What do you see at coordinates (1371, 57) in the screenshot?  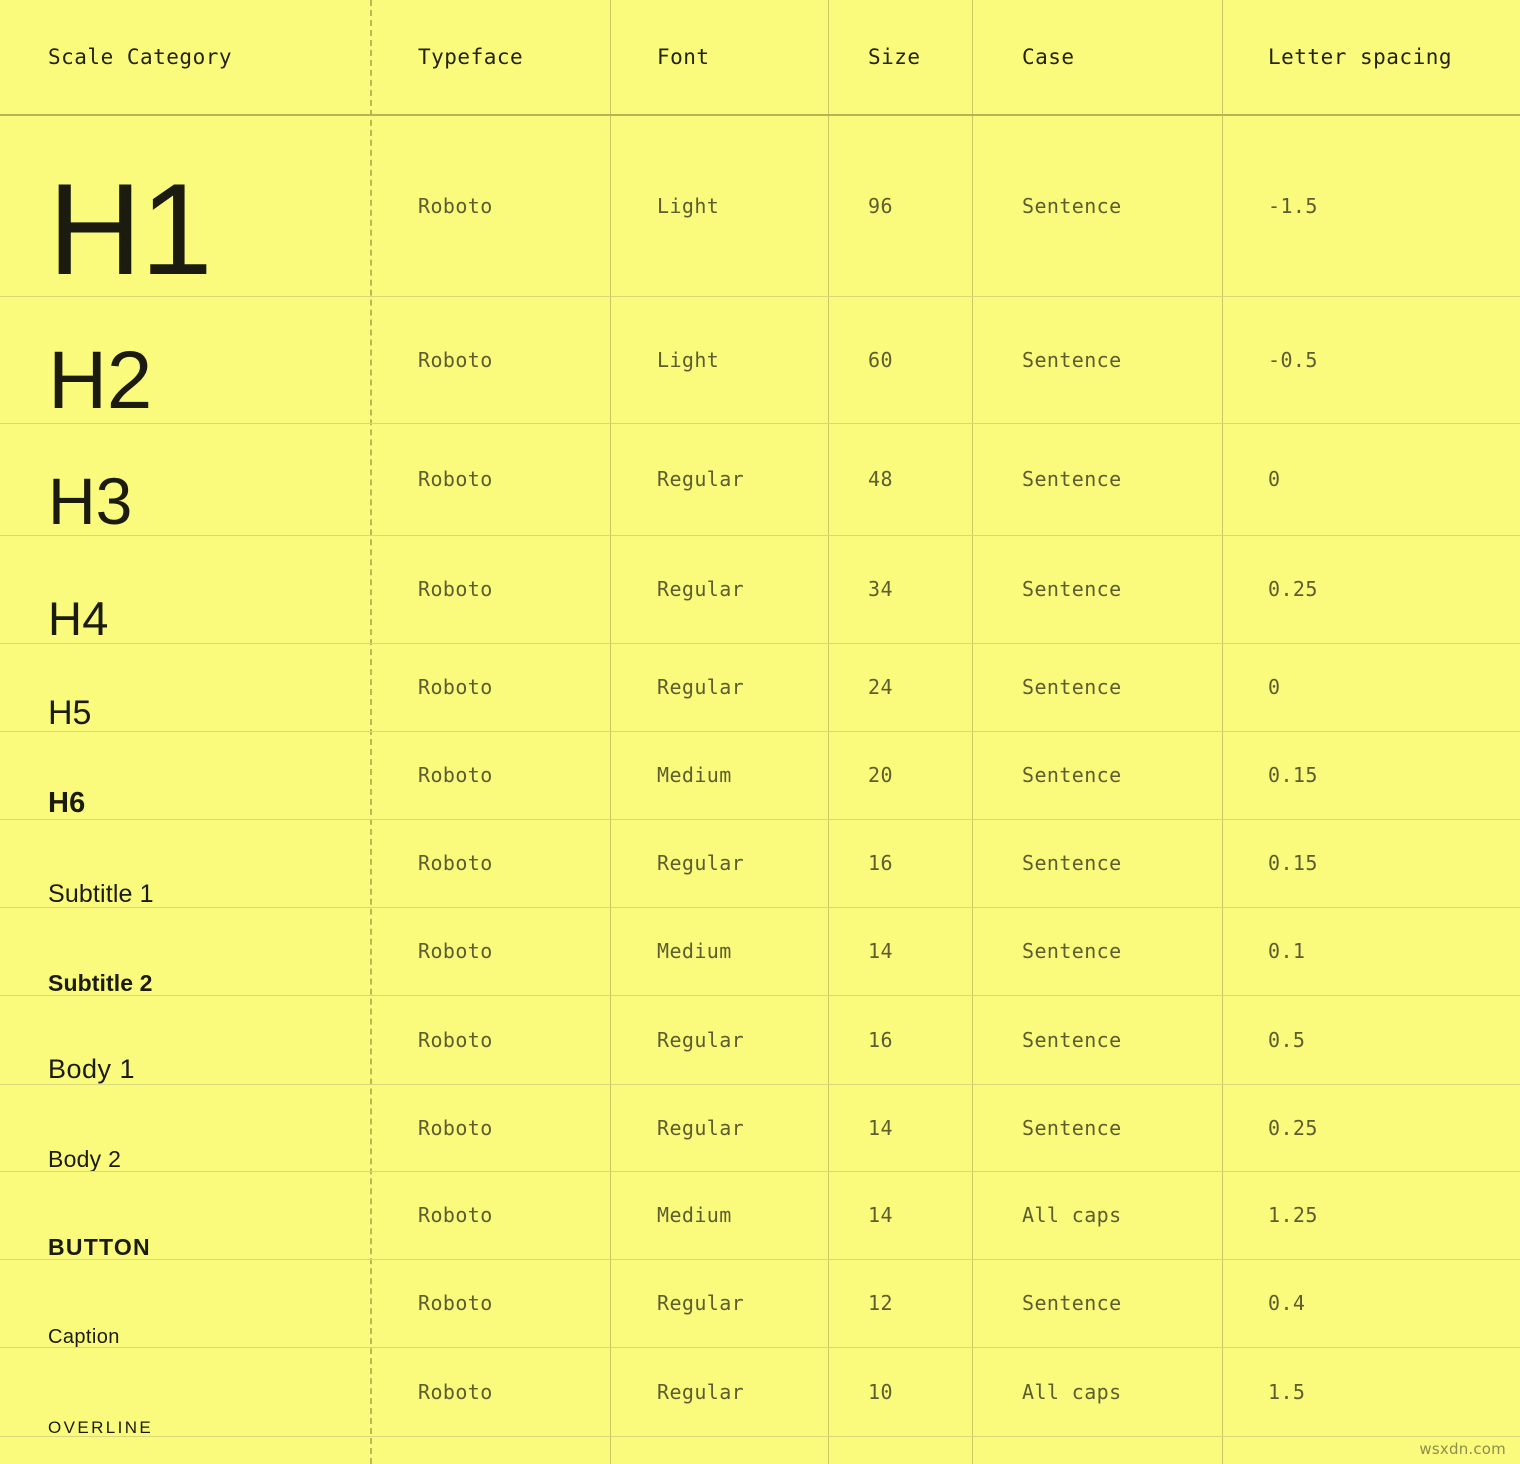 I see `column-header-letter-spacing: Letter spacing` at bounding box center [1371, 57].